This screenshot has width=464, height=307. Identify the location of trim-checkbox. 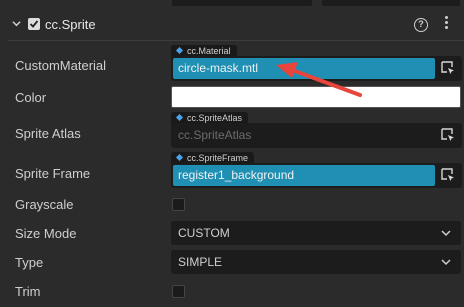
(178, 291).